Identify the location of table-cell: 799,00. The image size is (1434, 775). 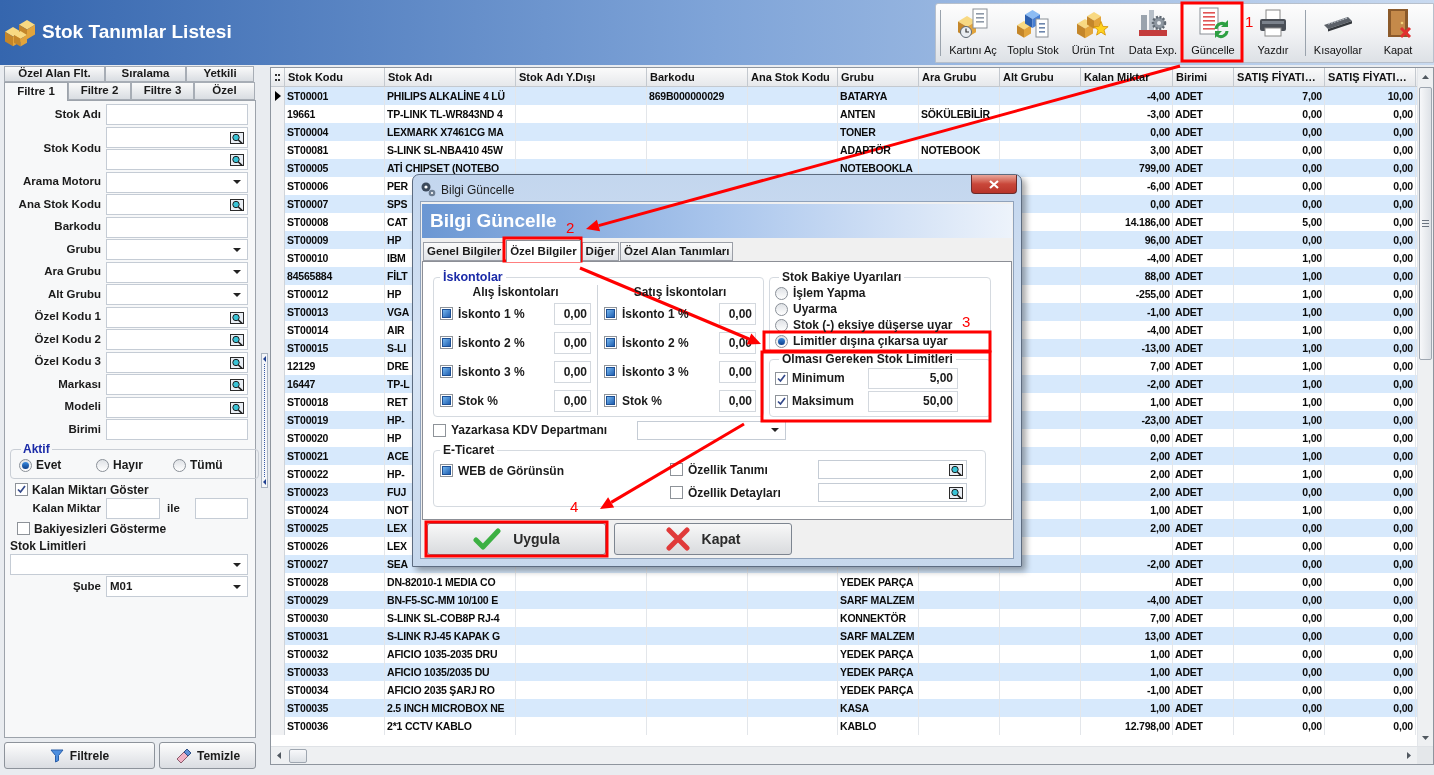
(1154, 168).